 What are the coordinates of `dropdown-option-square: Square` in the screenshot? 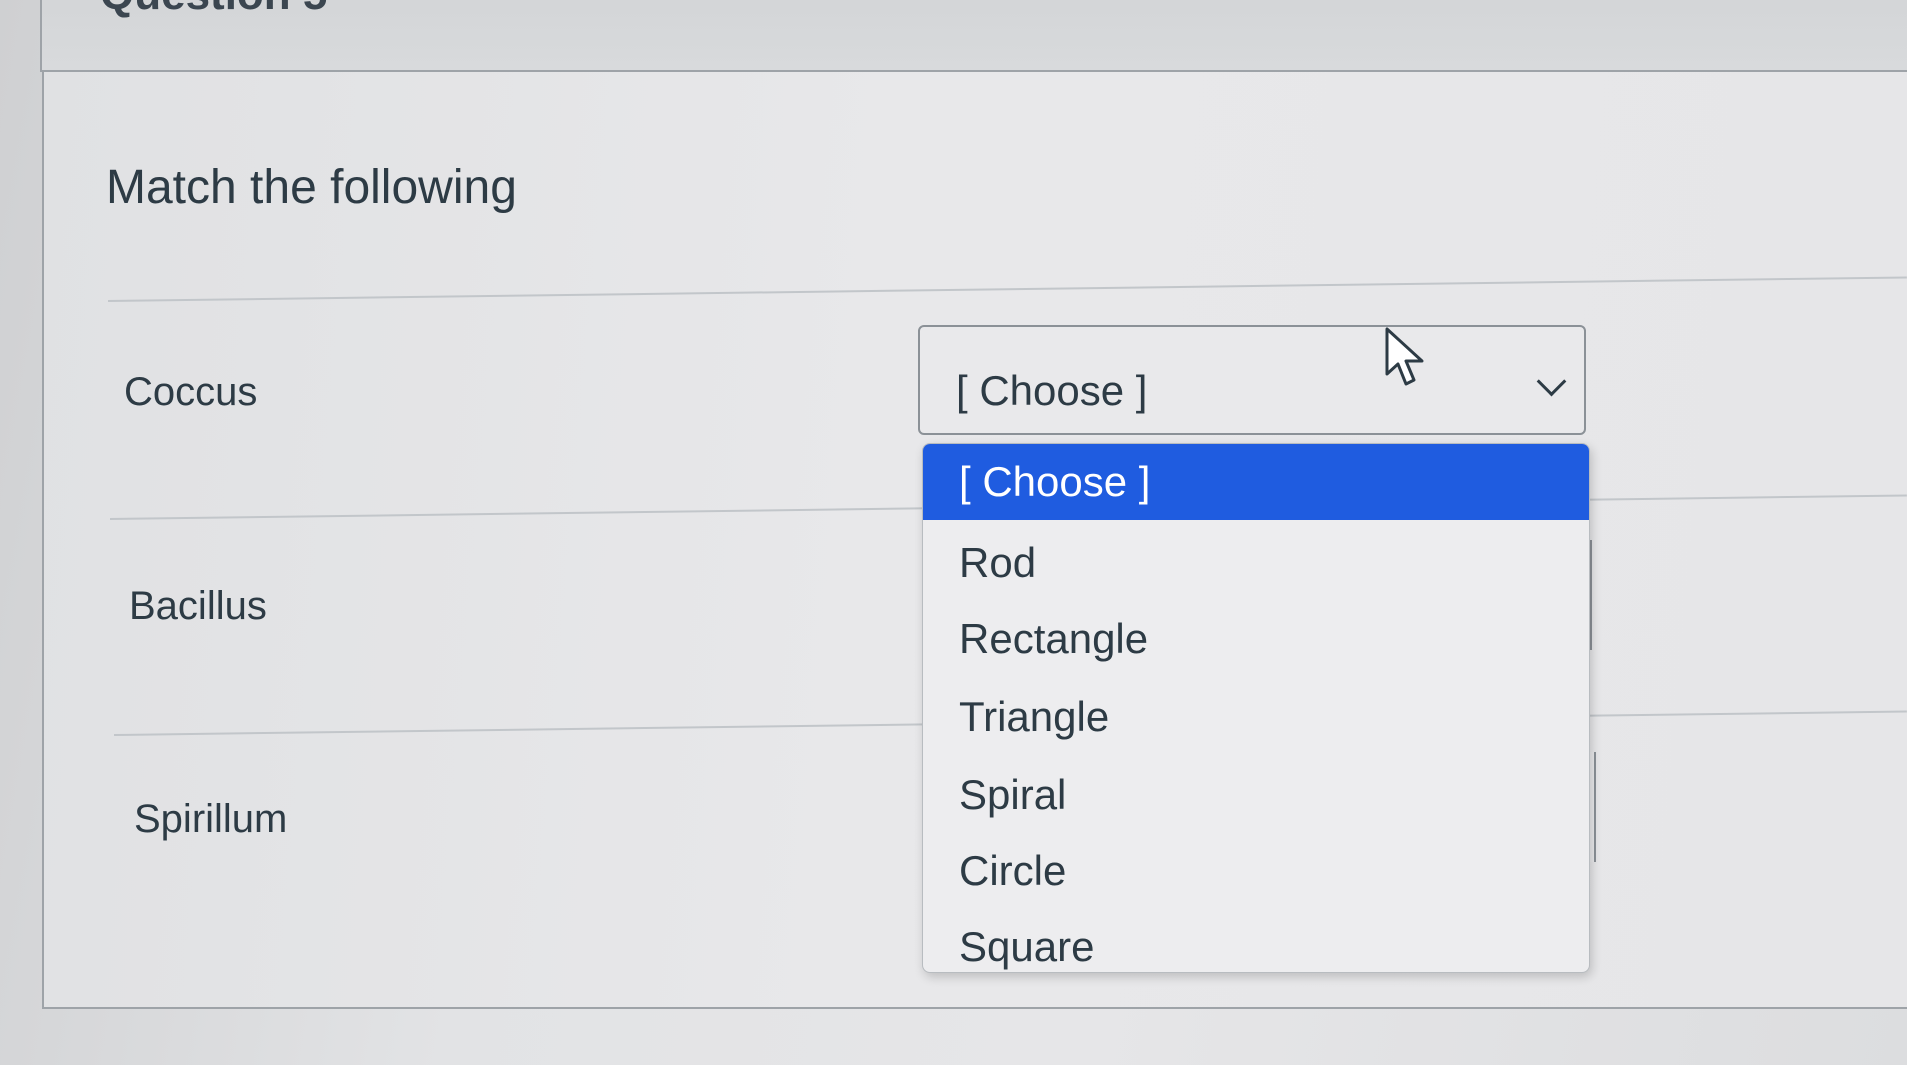 It's located at (1256, 940).